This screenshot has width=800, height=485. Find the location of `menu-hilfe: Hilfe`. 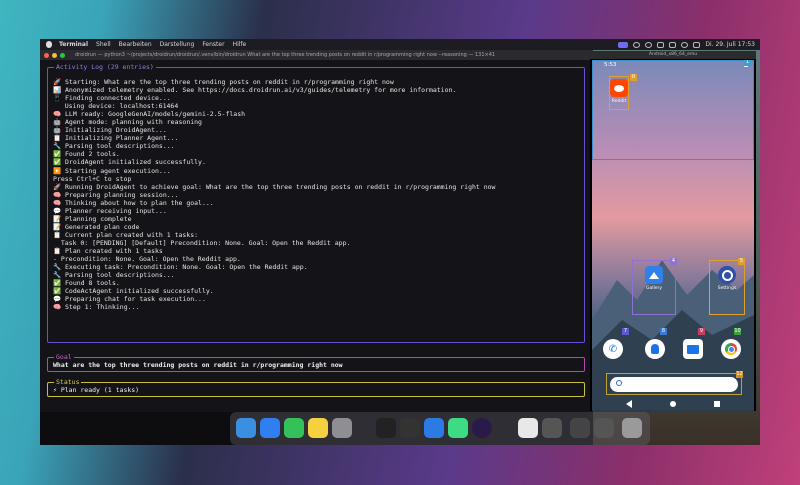

menu-hilfe: Hilfe is located at coordinates (240, 44).